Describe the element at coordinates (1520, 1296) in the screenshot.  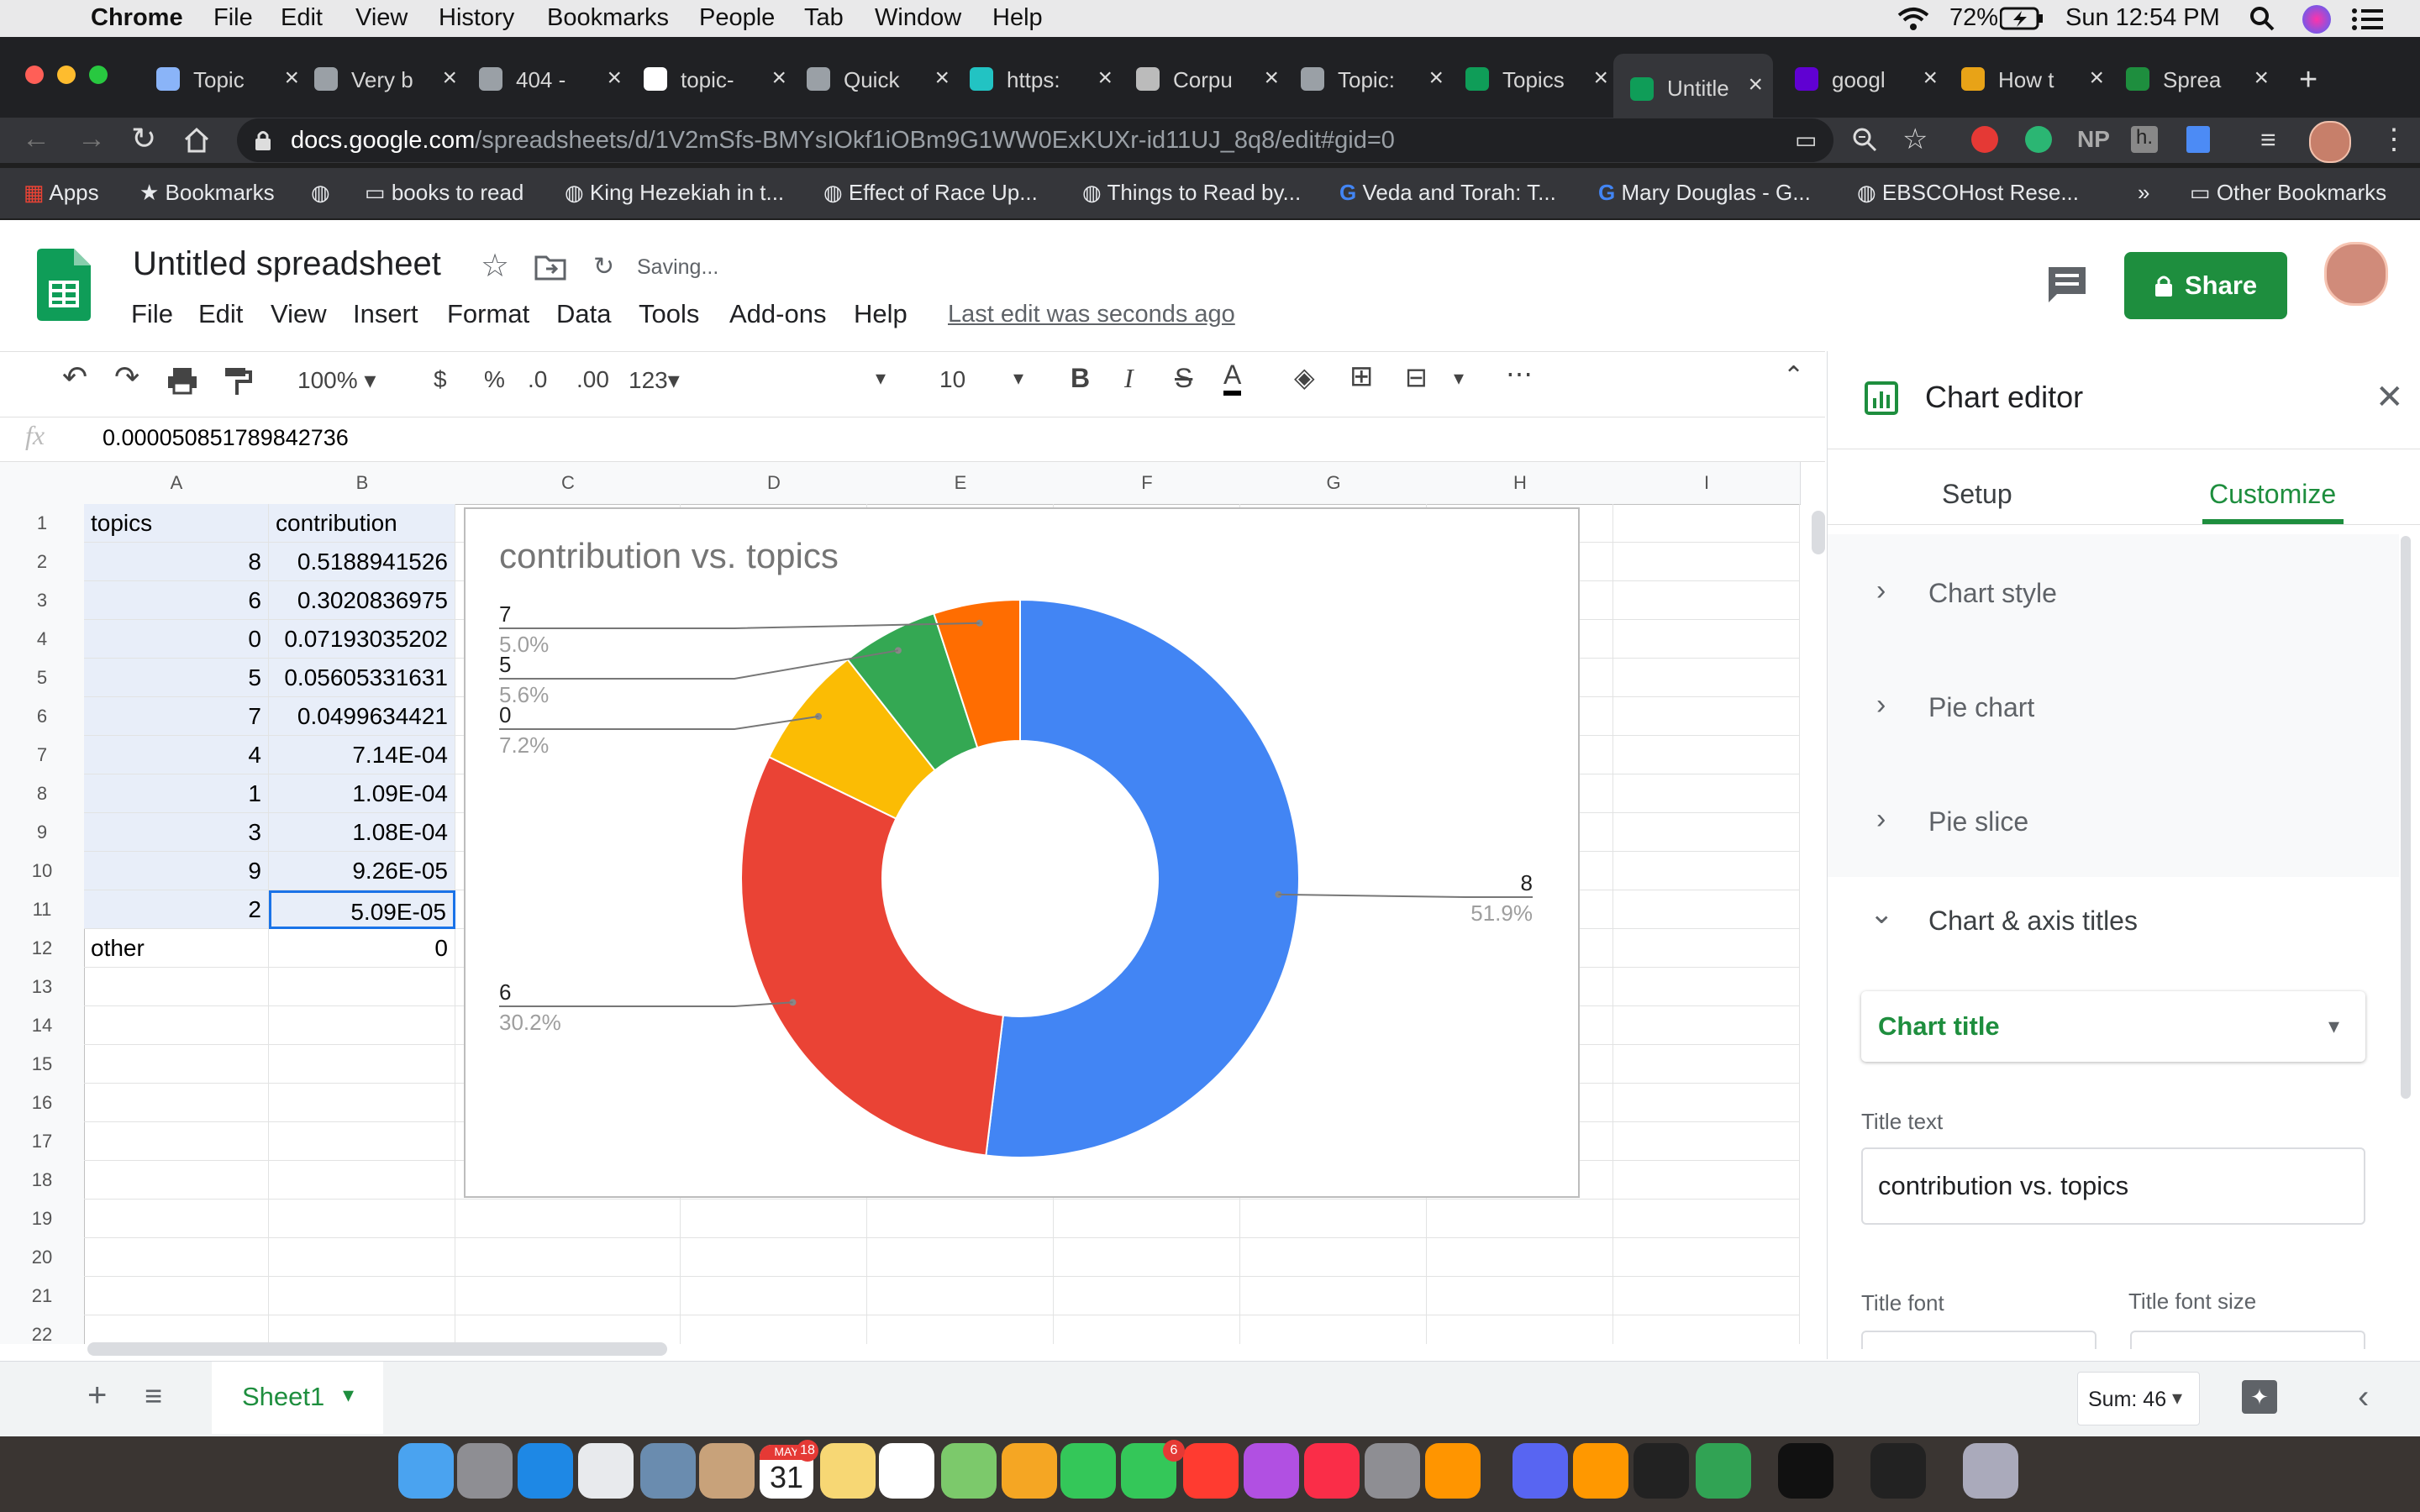
I see `cell-h21` at that location.